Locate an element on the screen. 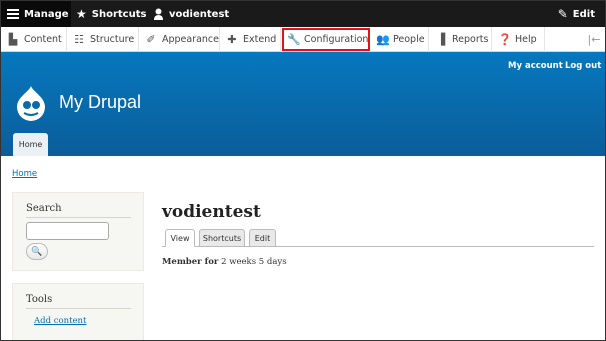 Image resolution: width=606 pixels, height=341 pixels. site-name: My Drupal is located at coordinates (100, 102).